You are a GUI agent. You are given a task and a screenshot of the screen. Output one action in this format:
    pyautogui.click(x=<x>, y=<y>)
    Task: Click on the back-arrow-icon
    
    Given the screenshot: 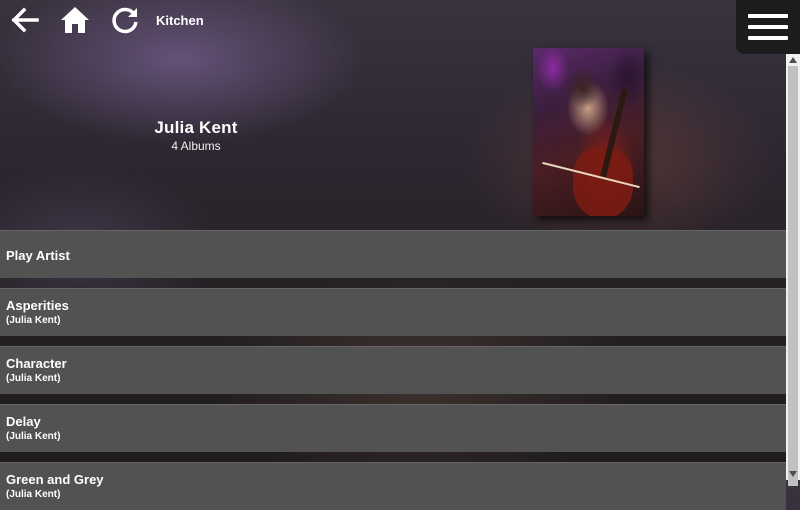 What is the action you would take?
    pyautogui.click(x=25, y=20)
    